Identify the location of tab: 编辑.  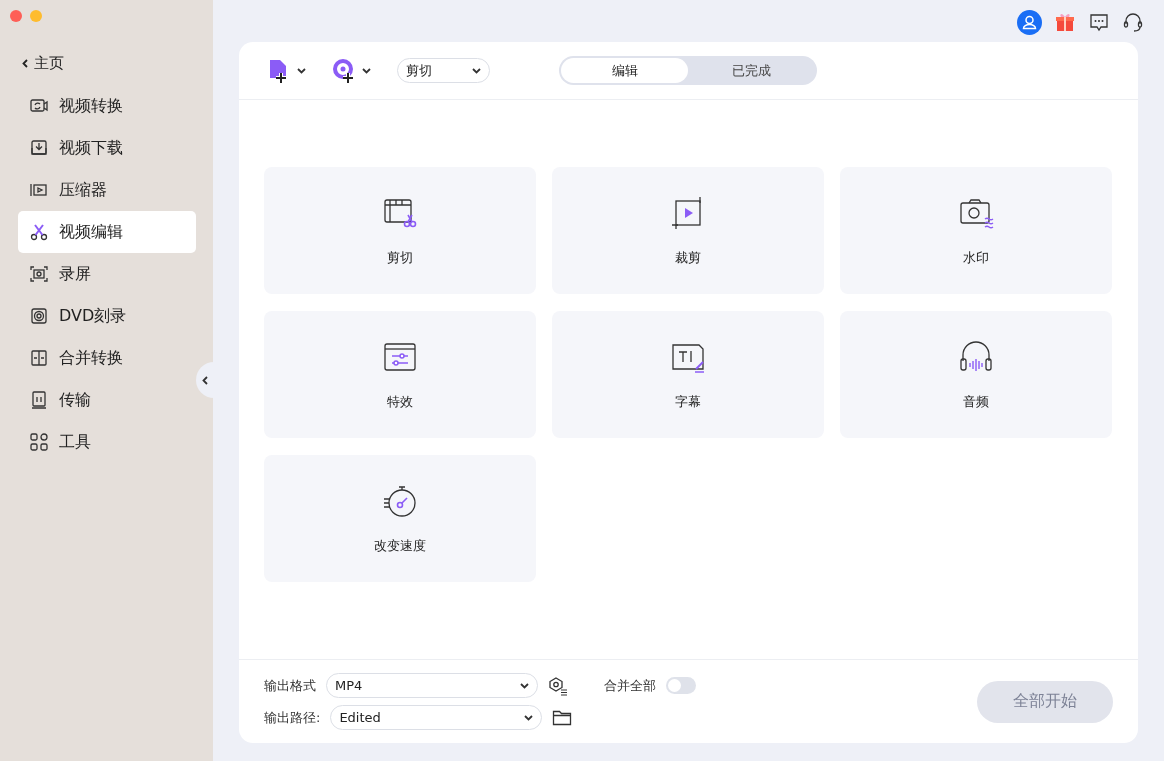
(624, 70).